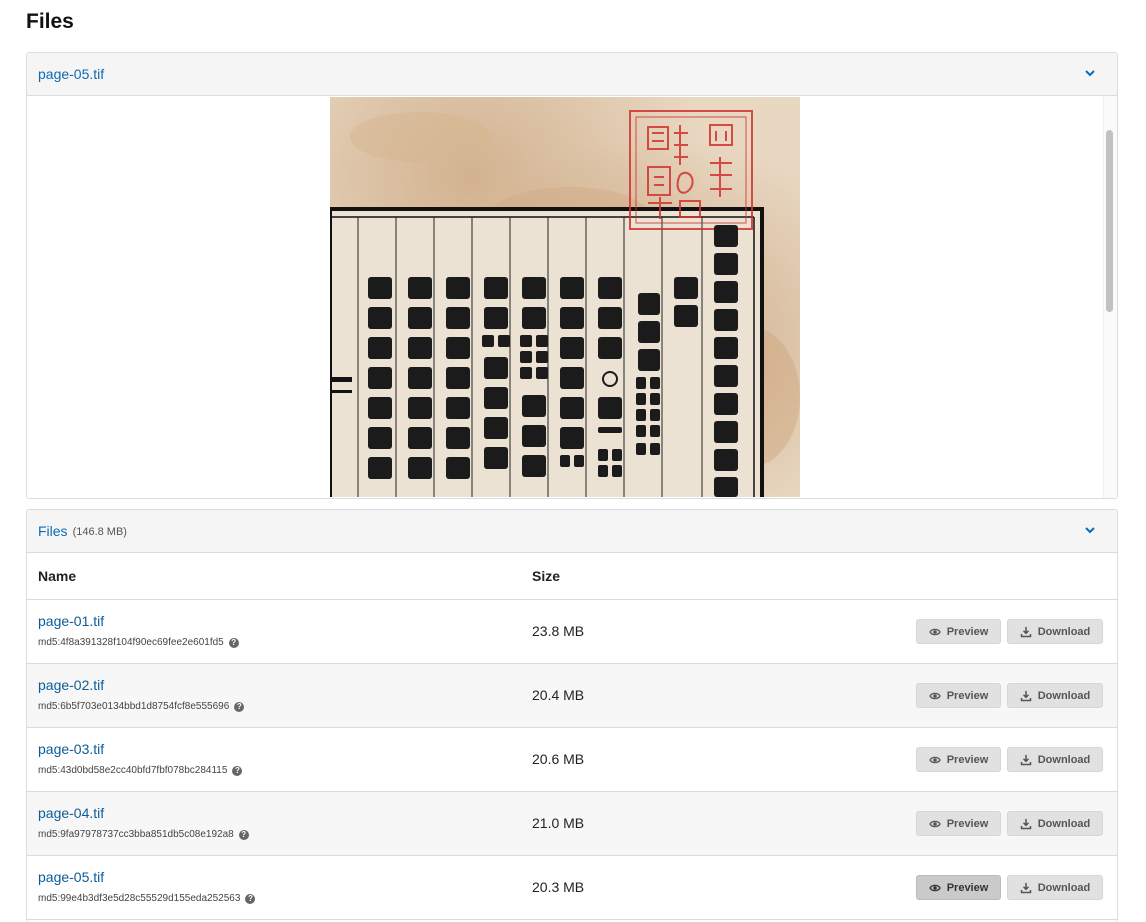 The height and width of the screenshot is (922, 1146). What do you see at coordinates (57, 576) in the screenshot?
I see `column-header-name: Name` at bounding box center [57, 576].